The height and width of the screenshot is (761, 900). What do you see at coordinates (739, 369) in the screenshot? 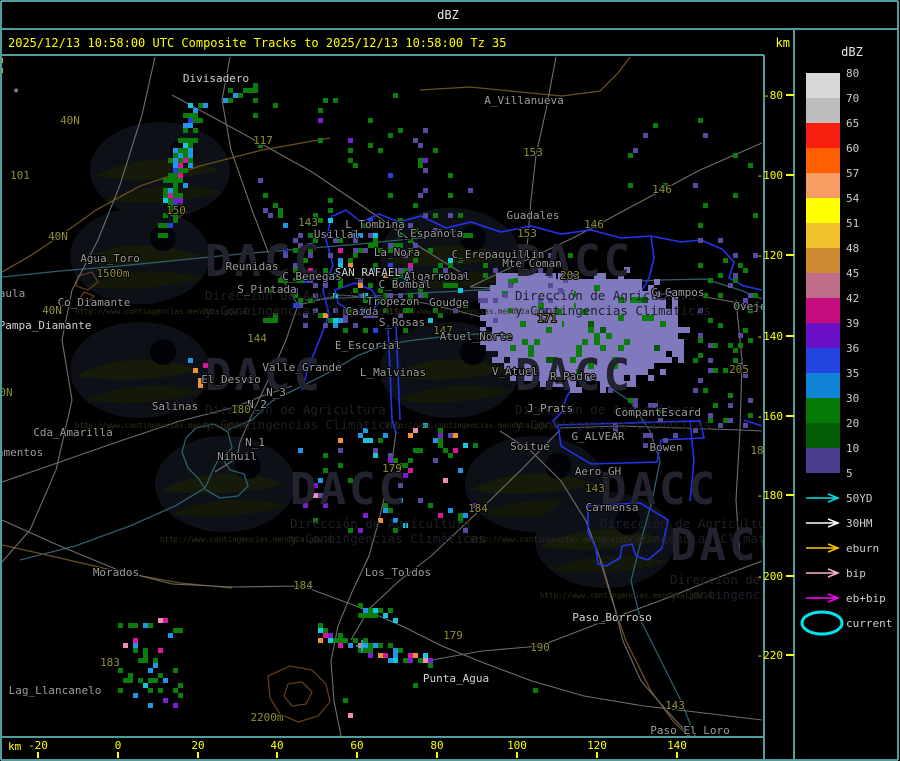
I see `map-label: 205` at bounding box center [739, 369].